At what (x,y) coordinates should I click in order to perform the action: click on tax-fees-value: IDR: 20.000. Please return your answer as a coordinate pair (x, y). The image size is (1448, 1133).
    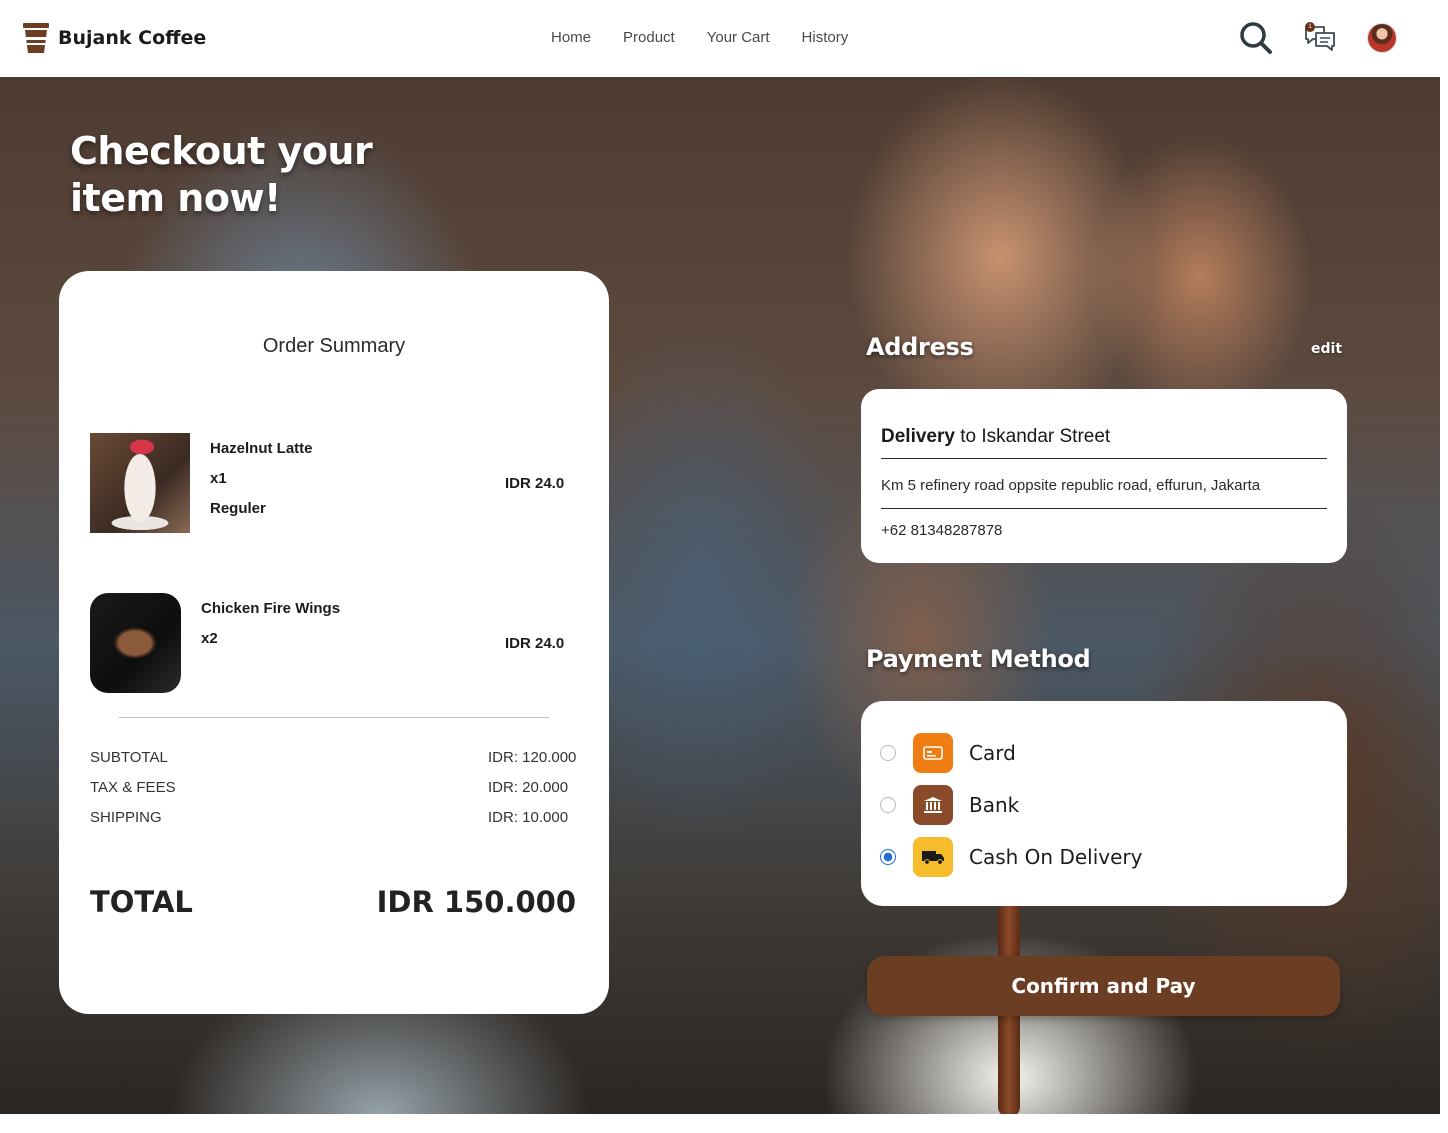
    Looking at the image, I should click on (528, 787).